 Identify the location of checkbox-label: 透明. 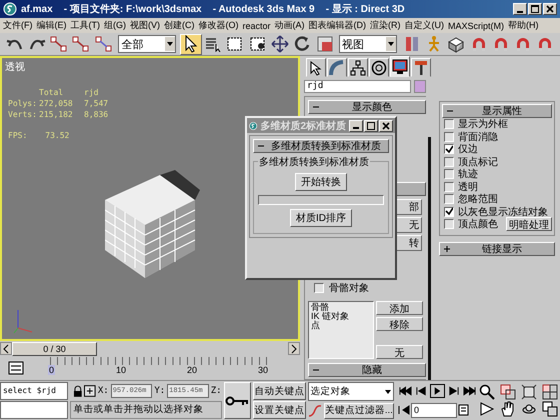
(468, 187).